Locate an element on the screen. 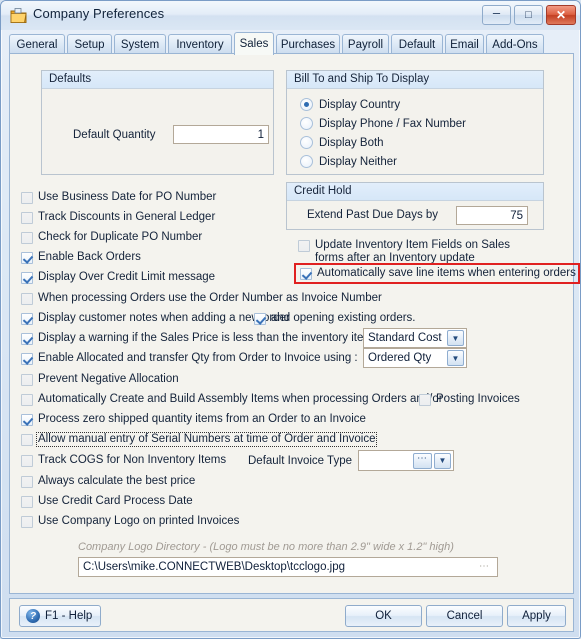  checkbox-label: Update Inventory Item Fields on Sales is located at coordinates (412, 245).